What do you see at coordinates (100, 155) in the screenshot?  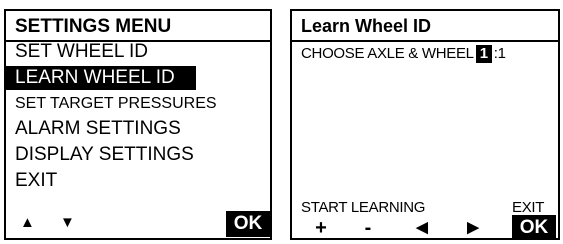 I see `menu-item-display-settings: DISPLAY SETTINGS` at bounding box center [100, 155].